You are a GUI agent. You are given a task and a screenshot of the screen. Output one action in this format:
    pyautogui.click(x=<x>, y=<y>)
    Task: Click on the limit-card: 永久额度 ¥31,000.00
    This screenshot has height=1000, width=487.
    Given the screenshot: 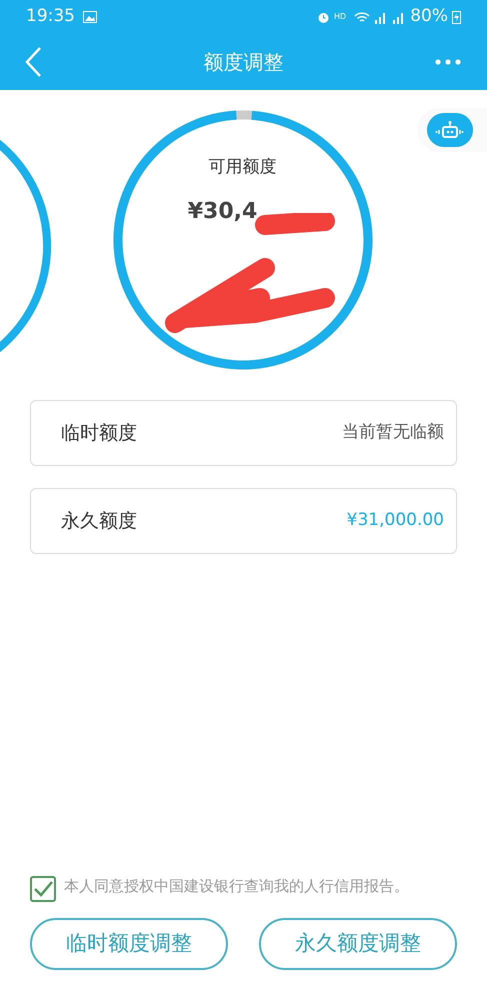 What is the action you would take?
    pyautogui.click(x=243, y=521)
    